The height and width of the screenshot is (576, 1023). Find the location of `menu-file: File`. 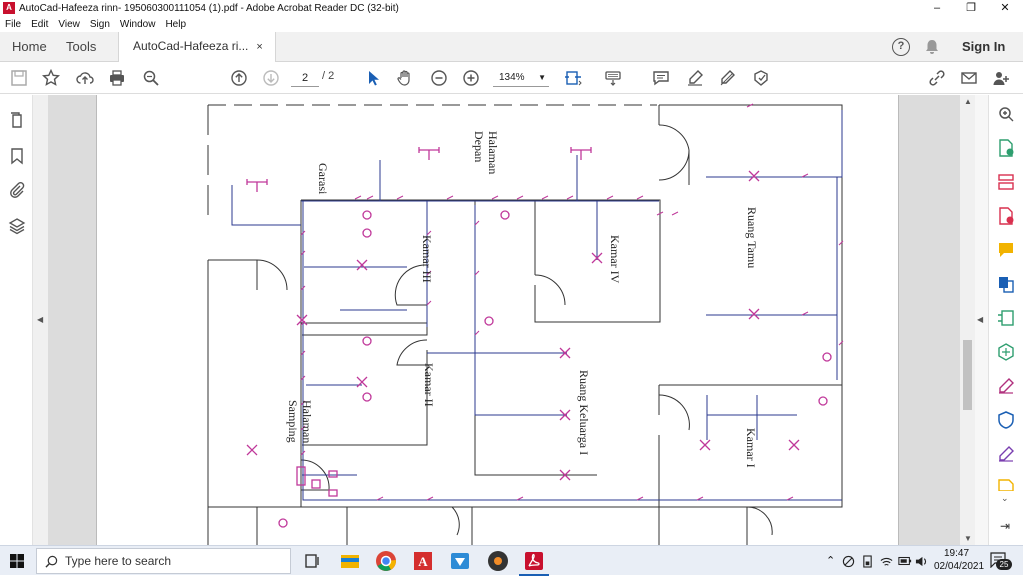

menu-file: File is located at coordinates (13, 24).